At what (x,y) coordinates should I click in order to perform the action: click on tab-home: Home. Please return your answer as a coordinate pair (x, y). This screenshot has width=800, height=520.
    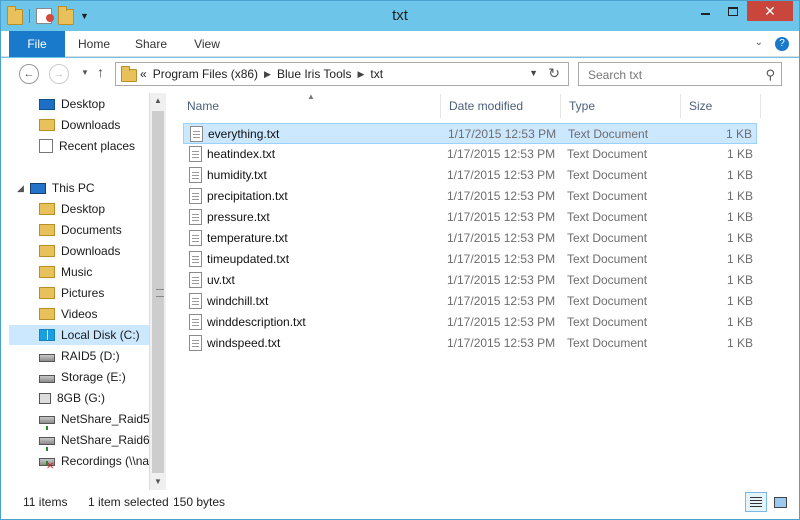
    Looking at the image, I should click on (94, 44).